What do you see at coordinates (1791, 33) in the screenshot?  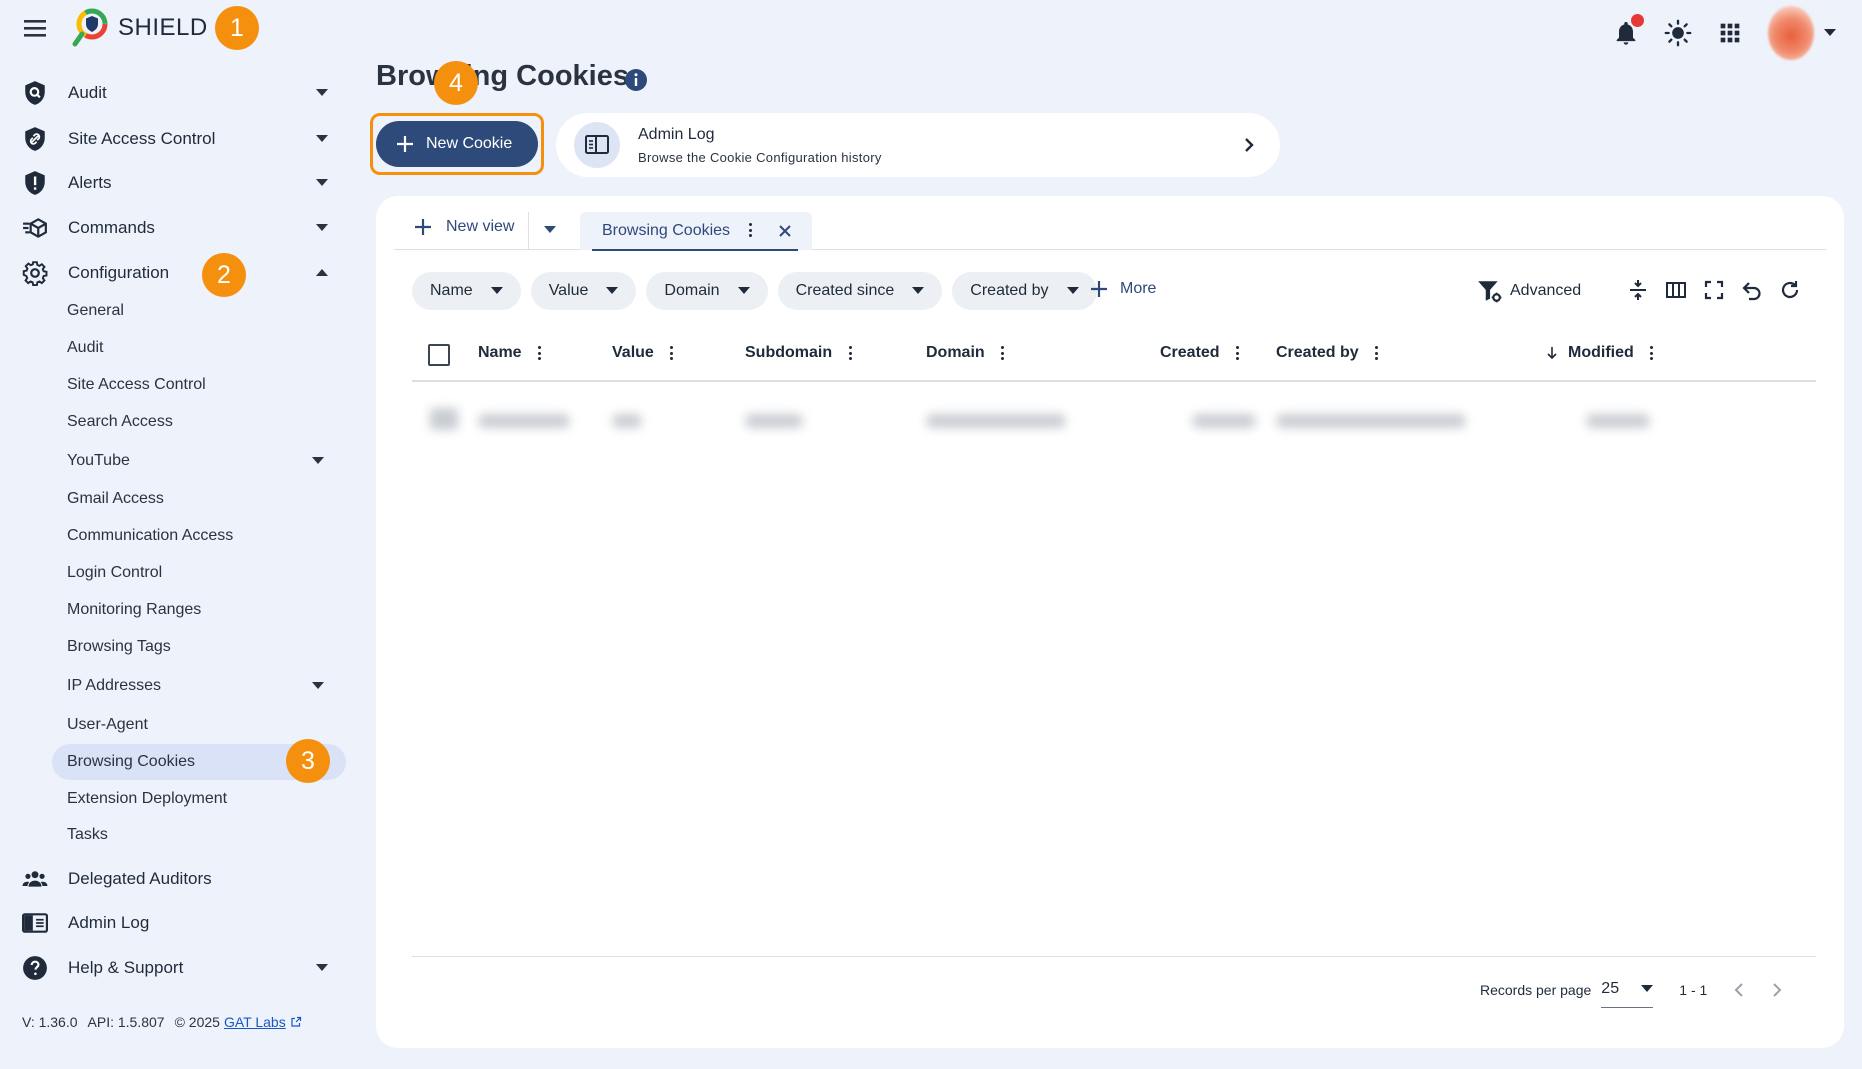 I see `avatar` at bounding box center [1791, 33].